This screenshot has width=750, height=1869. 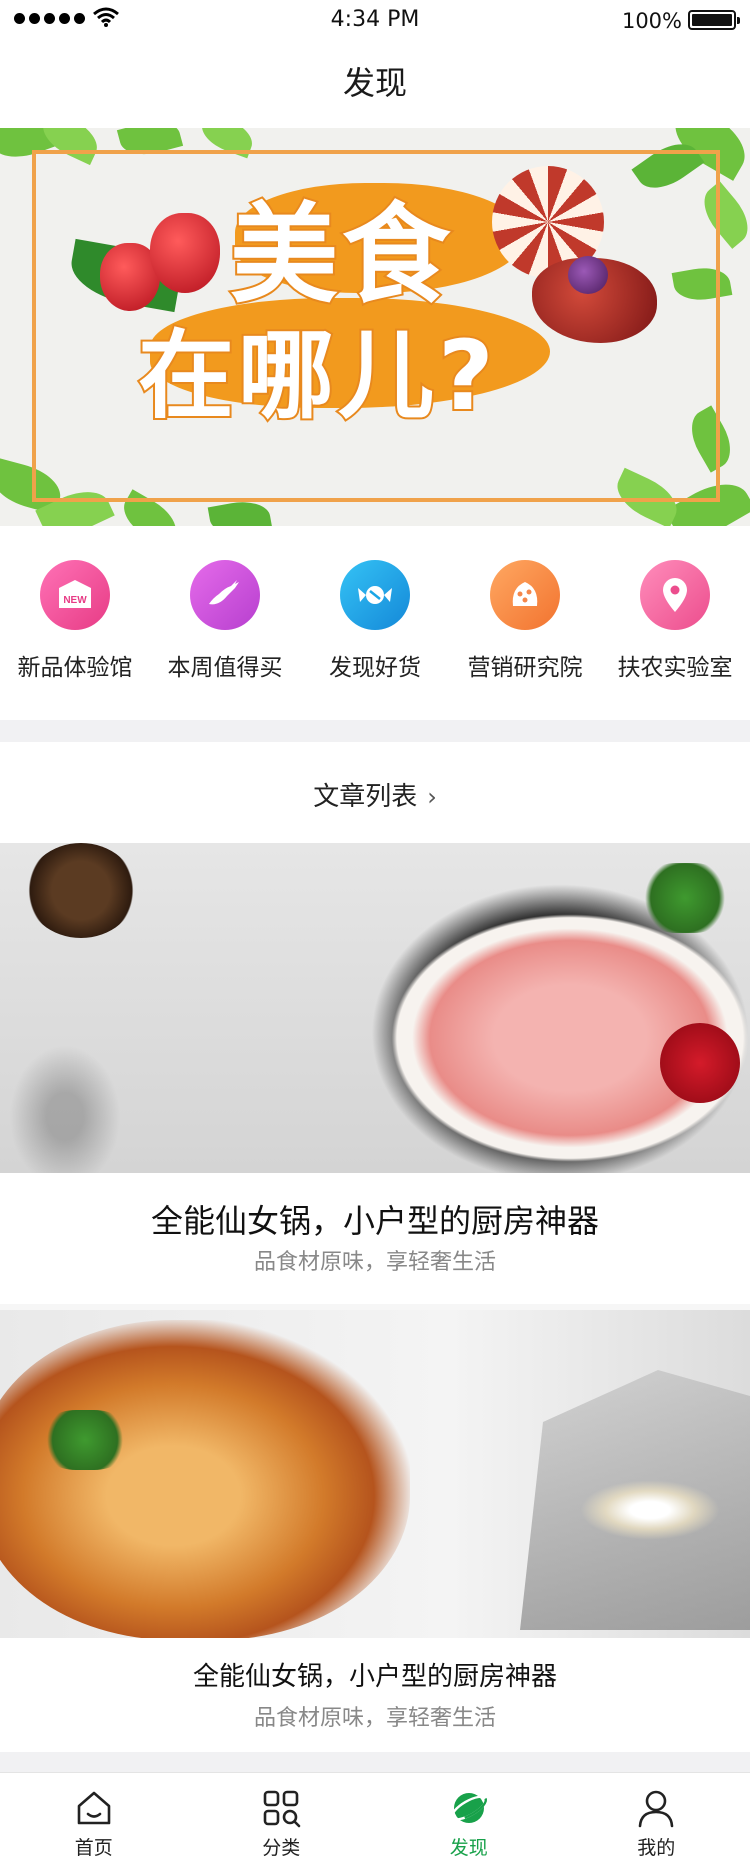 I want to click on grid-search-icon, so click(x=282, y=1809).